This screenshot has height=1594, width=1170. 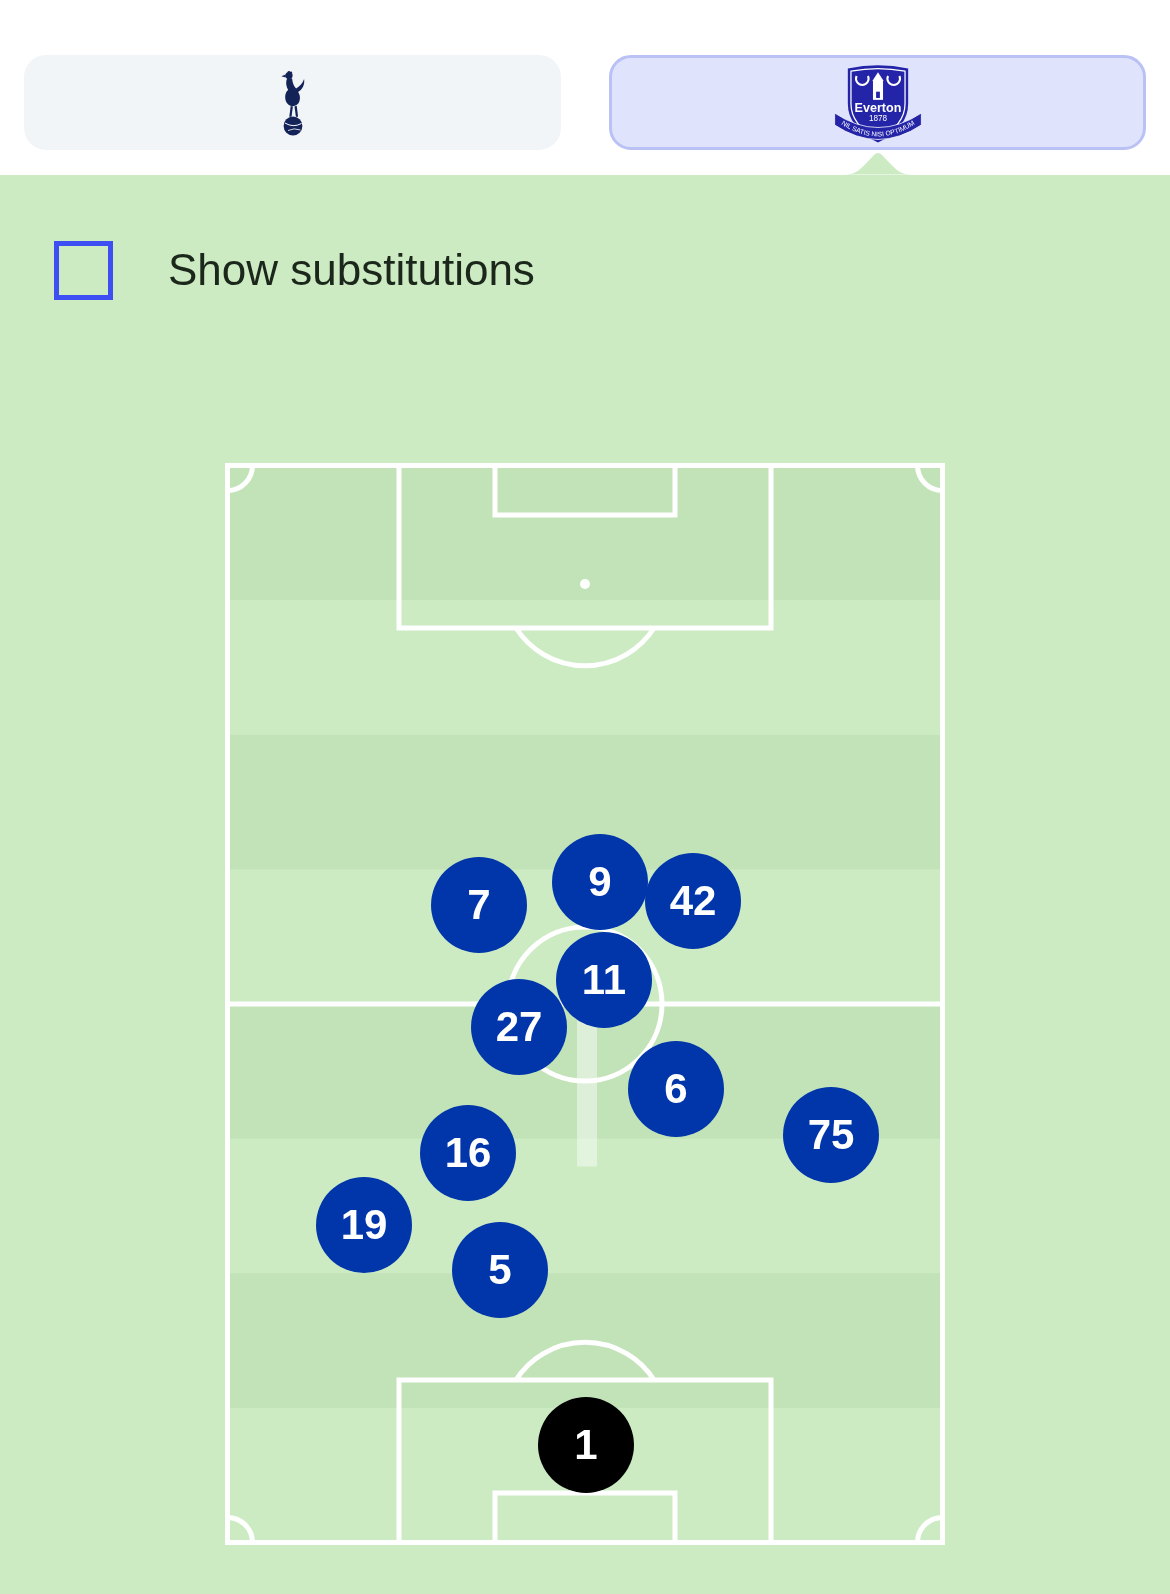 I want to click on player-marker: 42, so click(x=693, y=901).